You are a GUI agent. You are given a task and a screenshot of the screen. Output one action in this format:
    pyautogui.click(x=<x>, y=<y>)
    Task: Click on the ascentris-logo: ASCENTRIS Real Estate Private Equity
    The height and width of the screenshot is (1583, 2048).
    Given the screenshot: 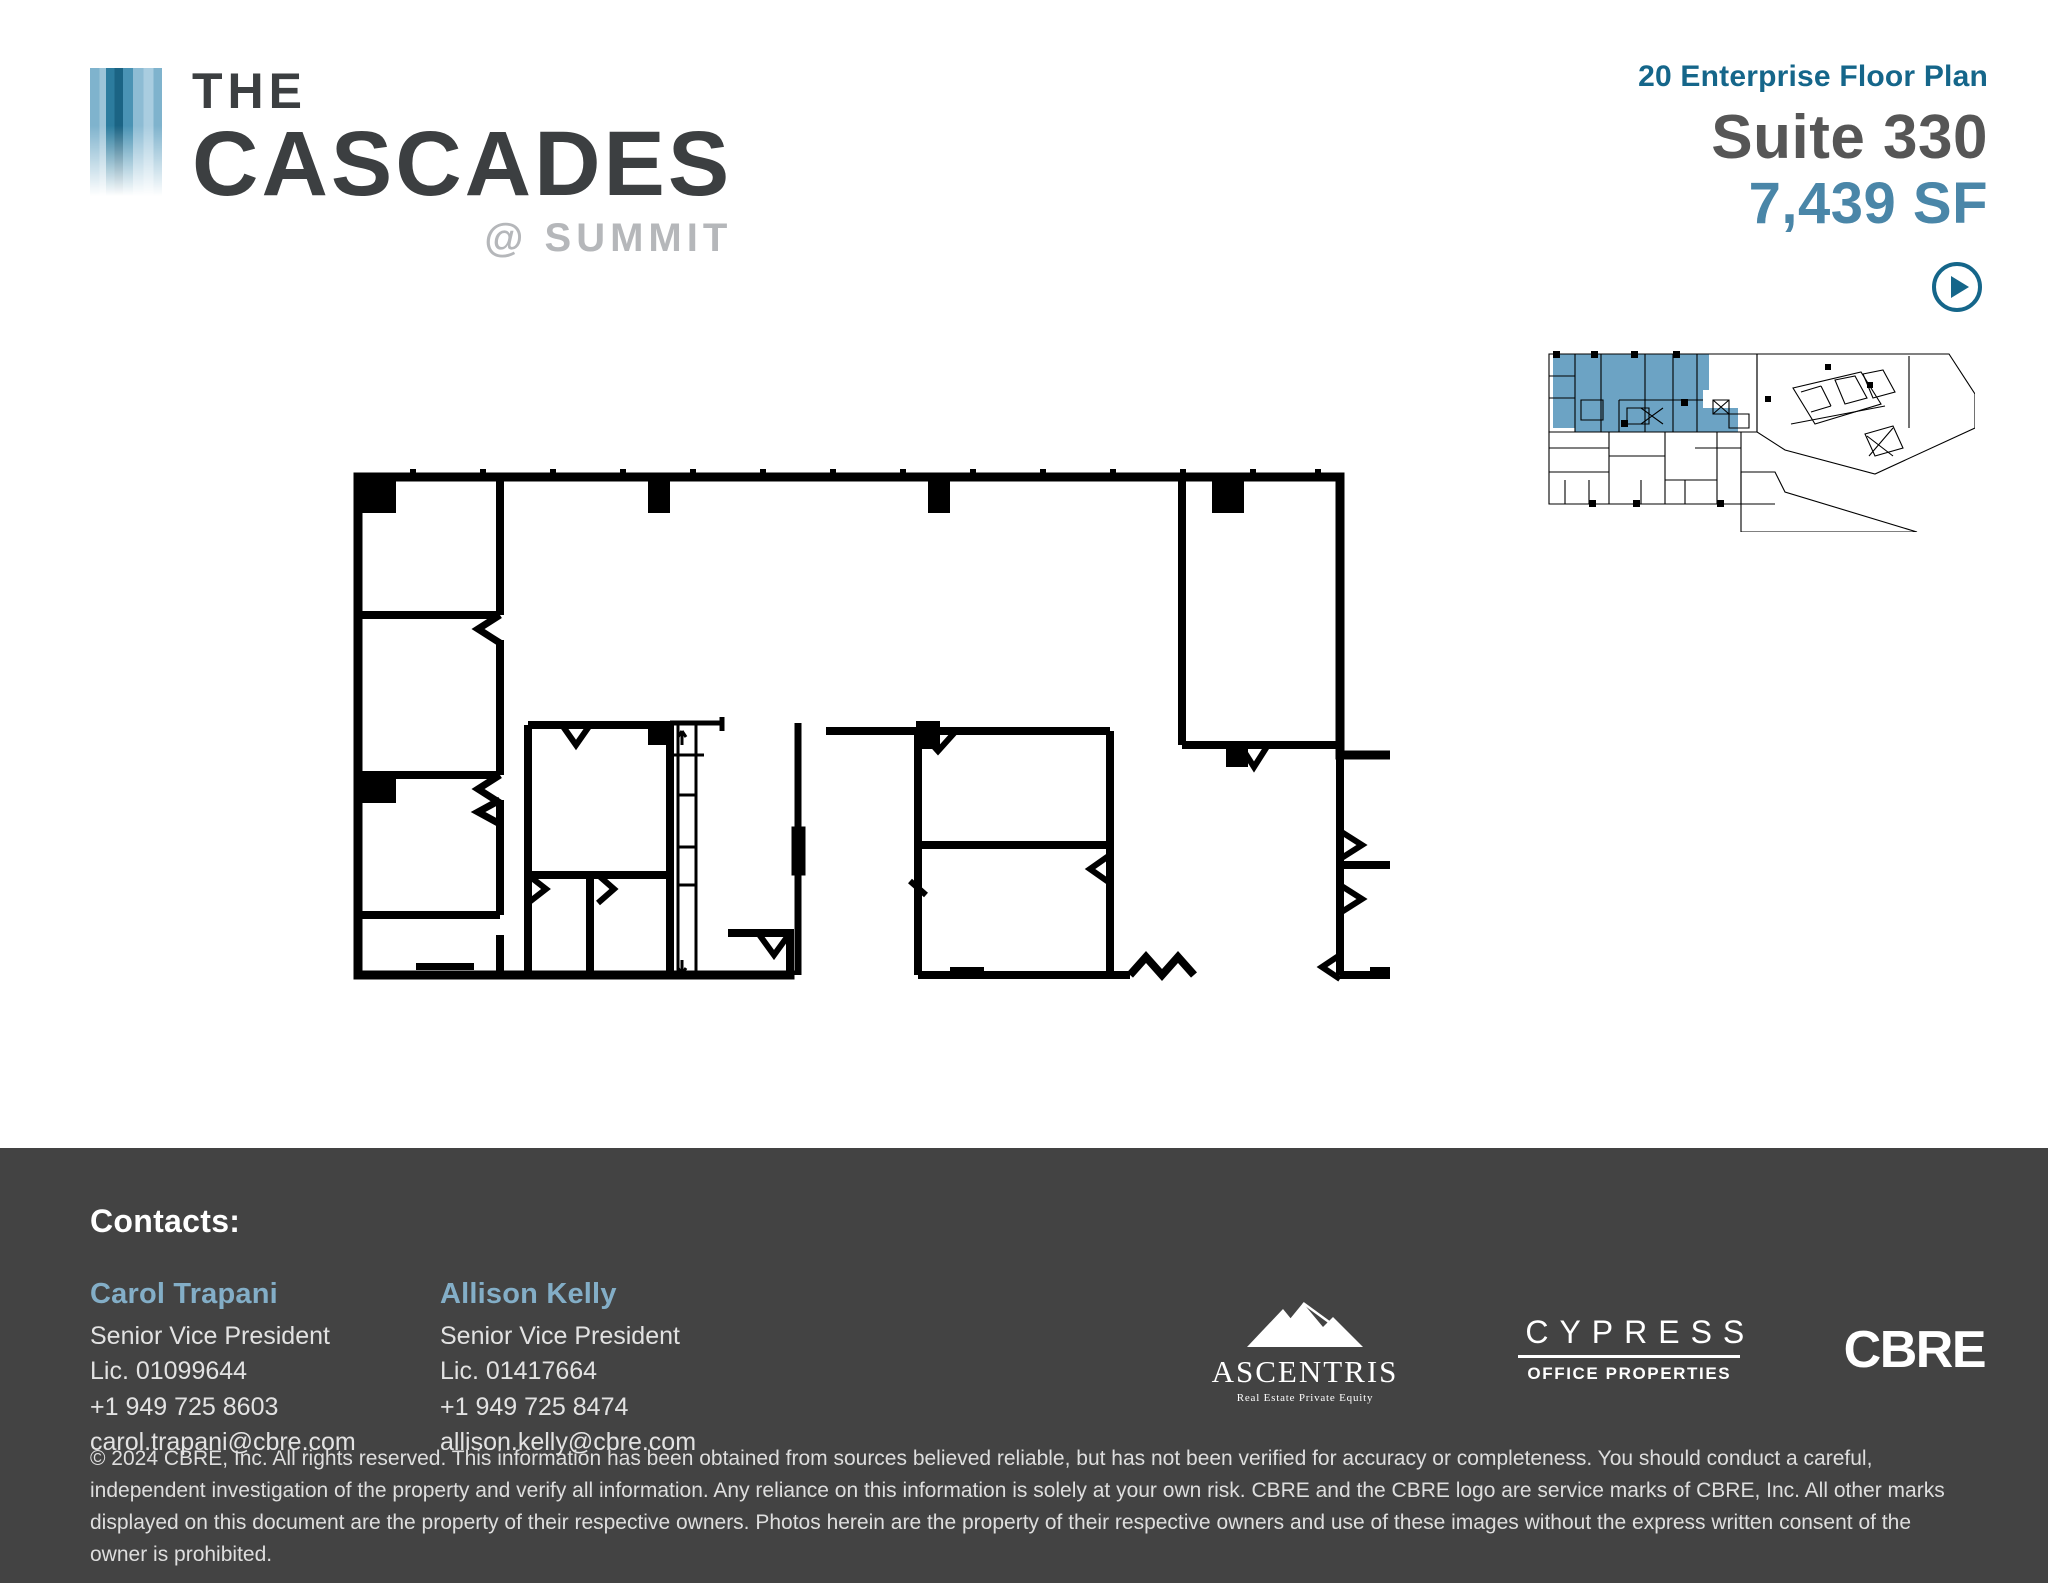 What is the action you would take?
    pyautogui.click(x=1305, y=1350)
    